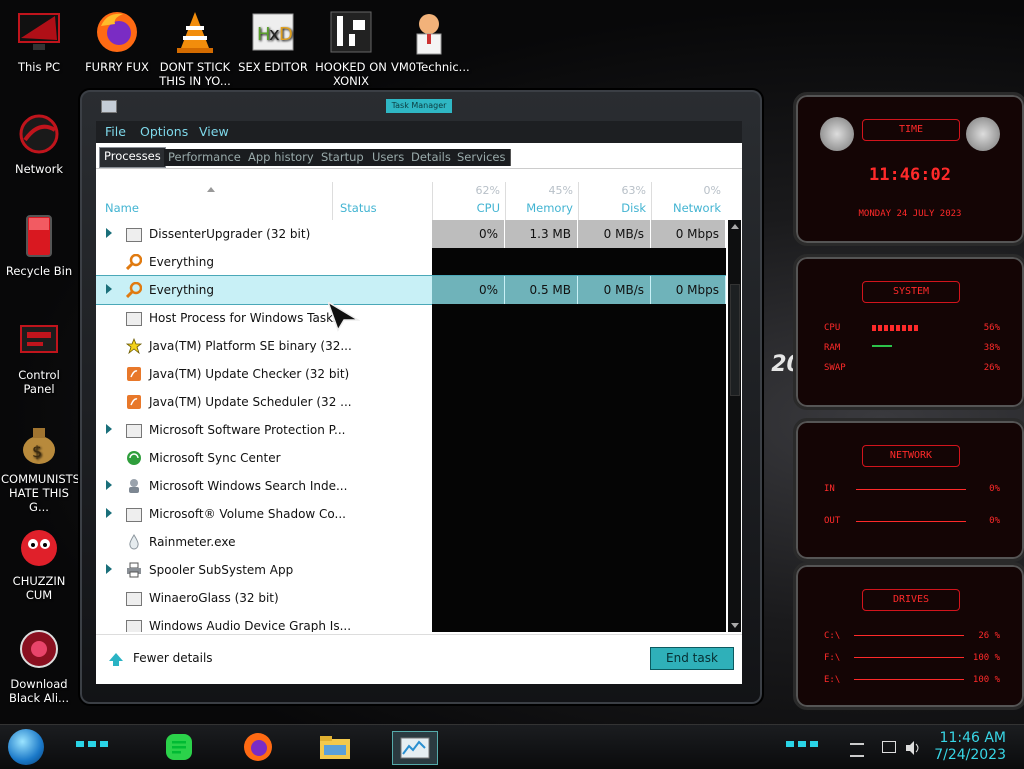  What do you see at coordinates (39, 546) in the screenshot?
I see `chuzzle-icon` at bounding box center [39, 546].